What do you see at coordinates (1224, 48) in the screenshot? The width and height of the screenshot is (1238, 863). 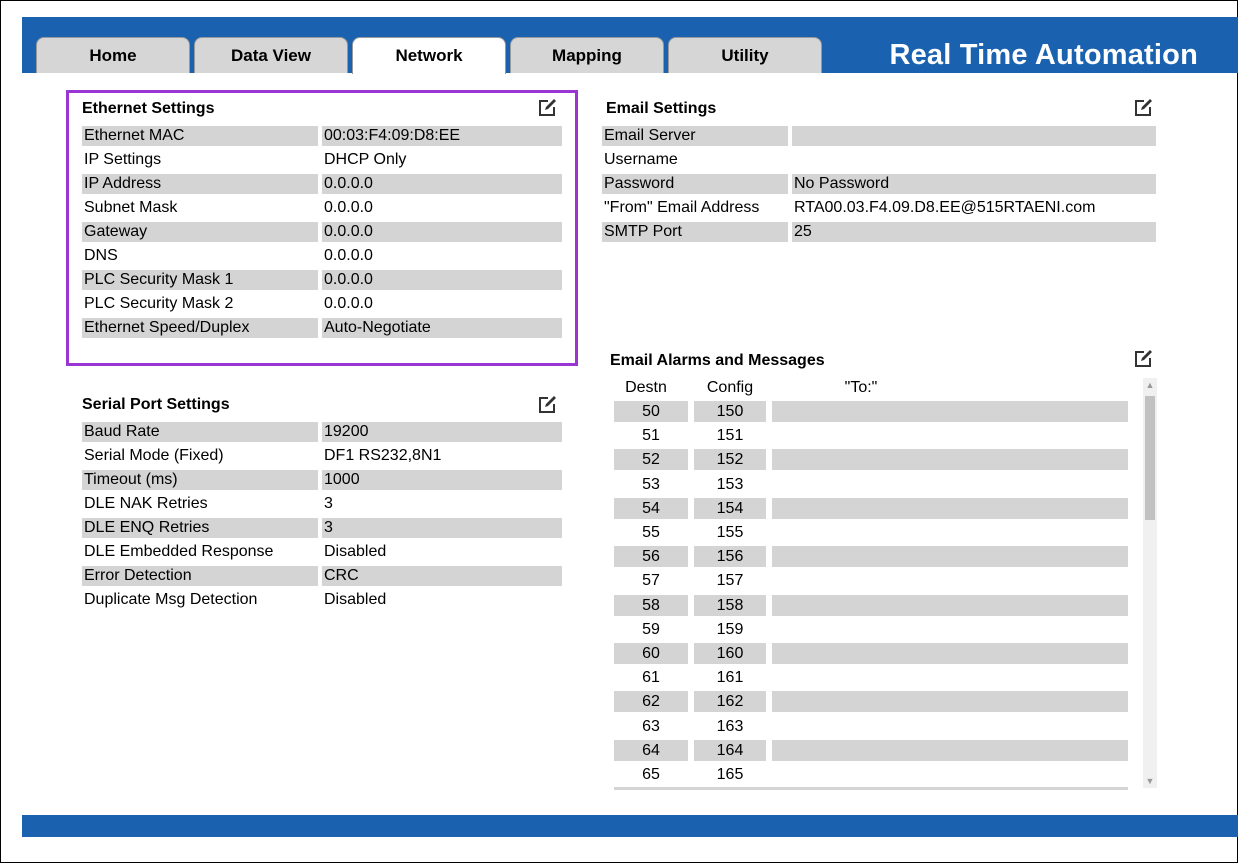 I see `brand-slant` at bounding box center [1224, 48].